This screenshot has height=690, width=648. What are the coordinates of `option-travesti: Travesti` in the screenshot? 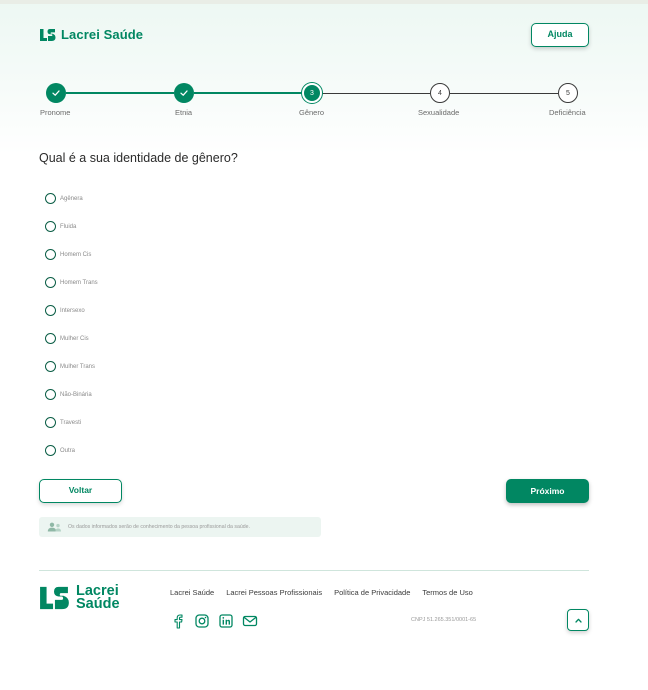 It's located at (63, 422).